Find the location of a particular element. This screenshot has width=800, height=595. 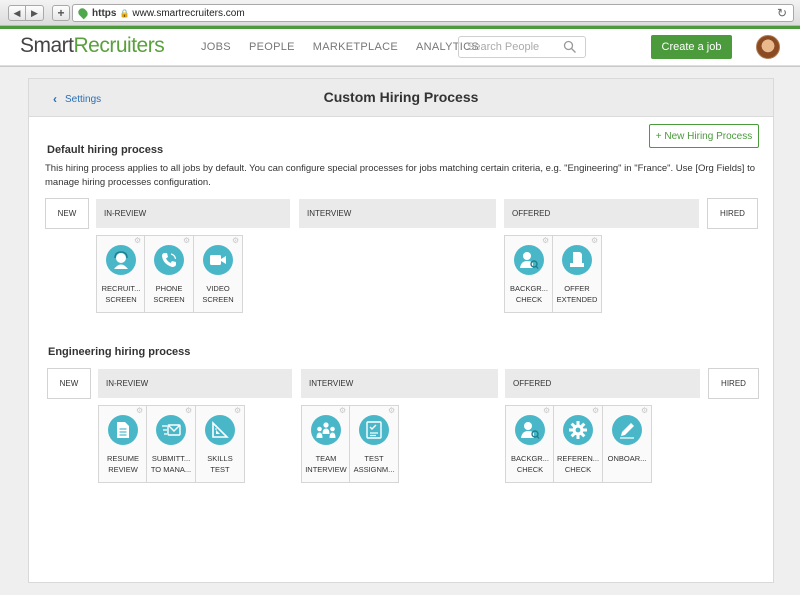

step-card: ⚙ TEAM INTERVIEW is located at coordinates (325, 444).